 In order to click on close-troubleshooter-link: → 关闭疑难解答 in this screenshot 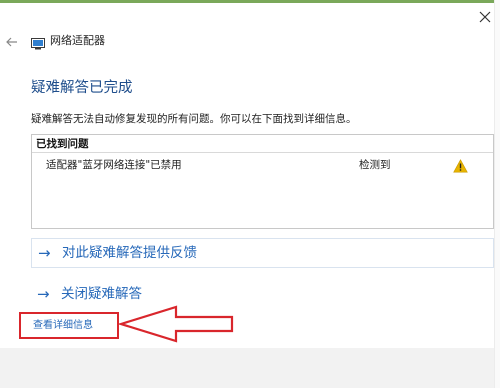, I will do `click(131, 294)`.